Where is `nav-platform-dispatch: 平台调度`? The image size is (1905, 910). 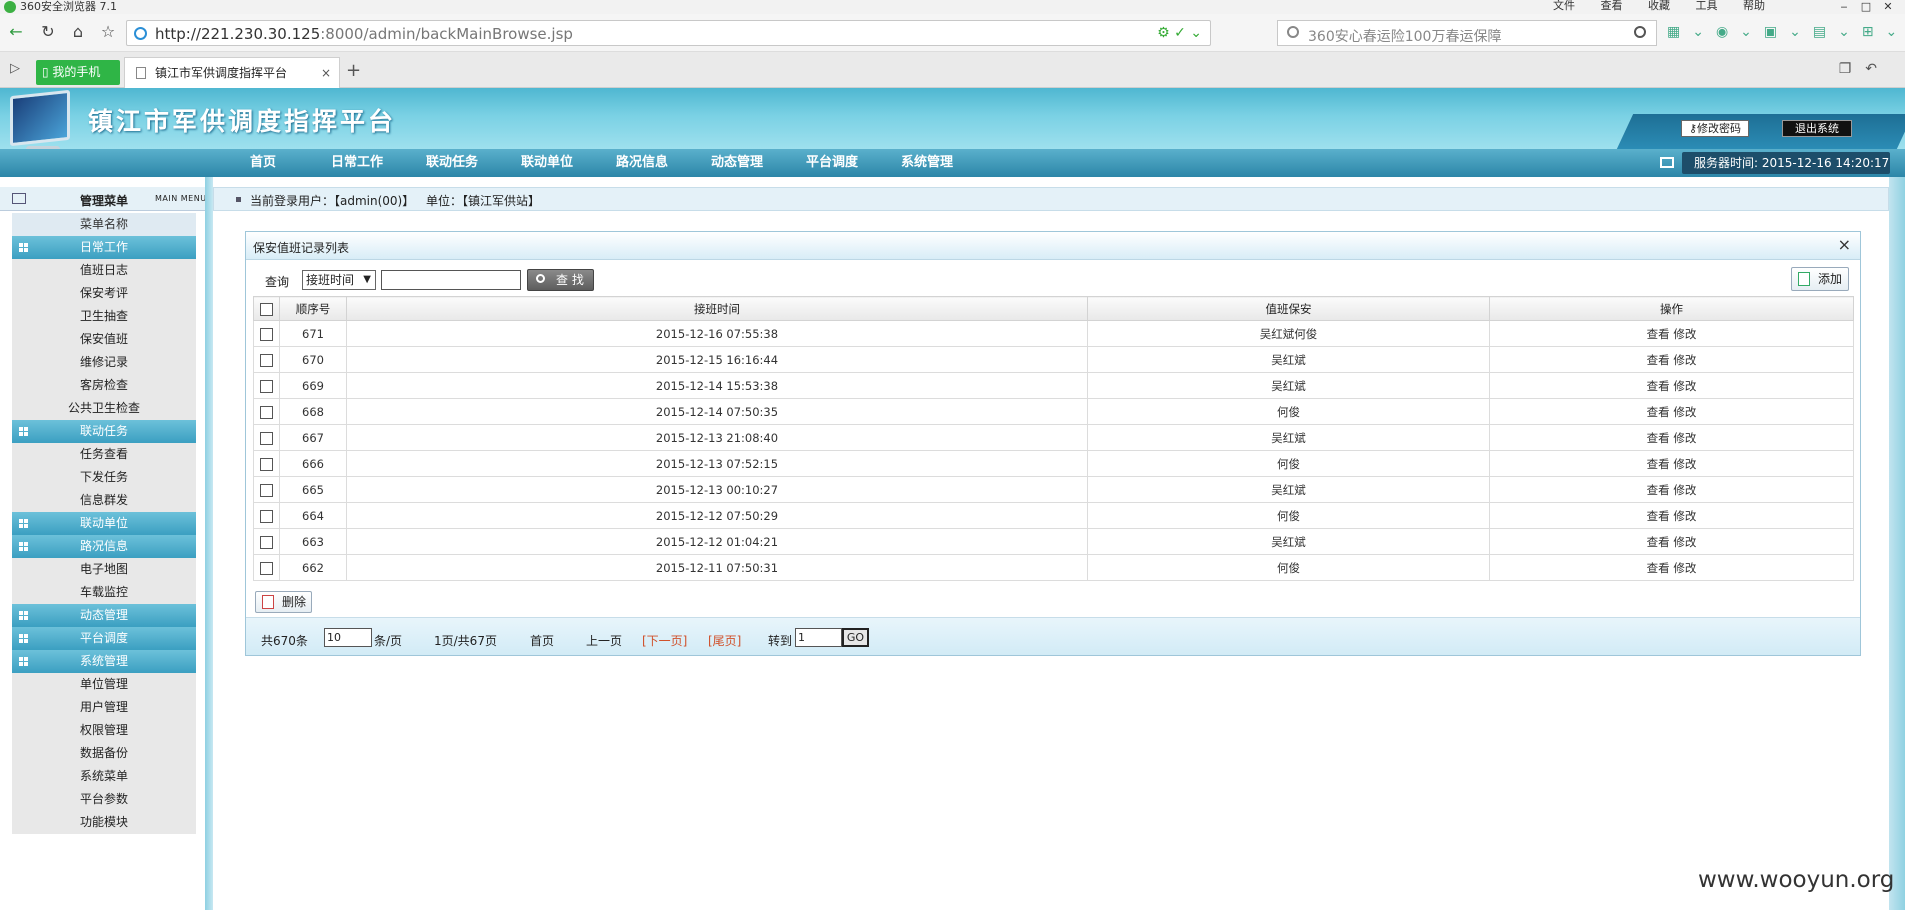
nav-platform-dispatch: 平台调度 is located at coordinates (832, 163).